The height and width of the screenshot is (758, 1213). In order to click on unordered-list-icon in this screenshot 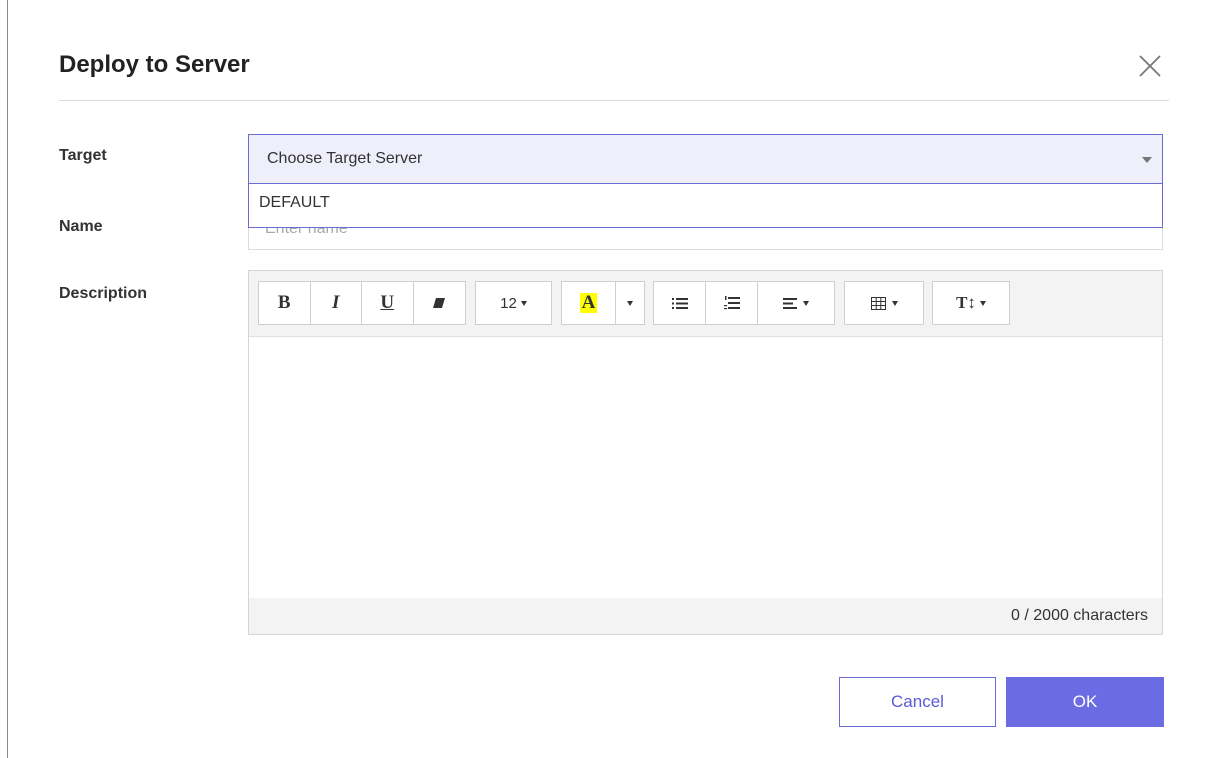, I will do `click(679, 303)`.